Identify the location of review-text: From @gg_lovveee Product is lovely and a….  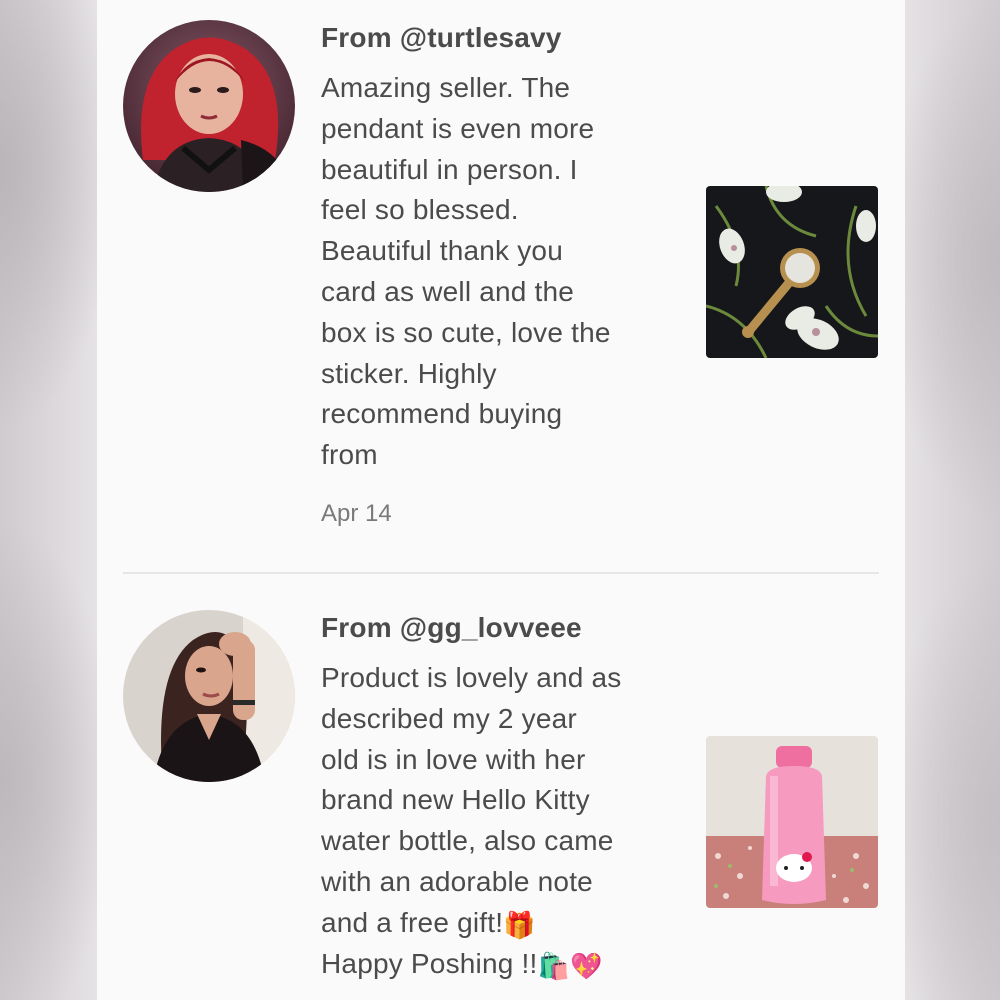
(497, 796).